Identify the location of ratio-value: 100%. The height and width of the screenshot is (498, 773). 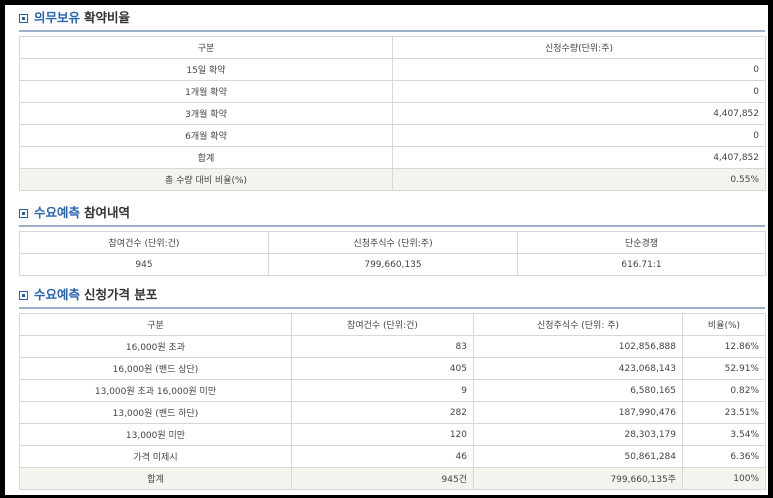
(724, 478).